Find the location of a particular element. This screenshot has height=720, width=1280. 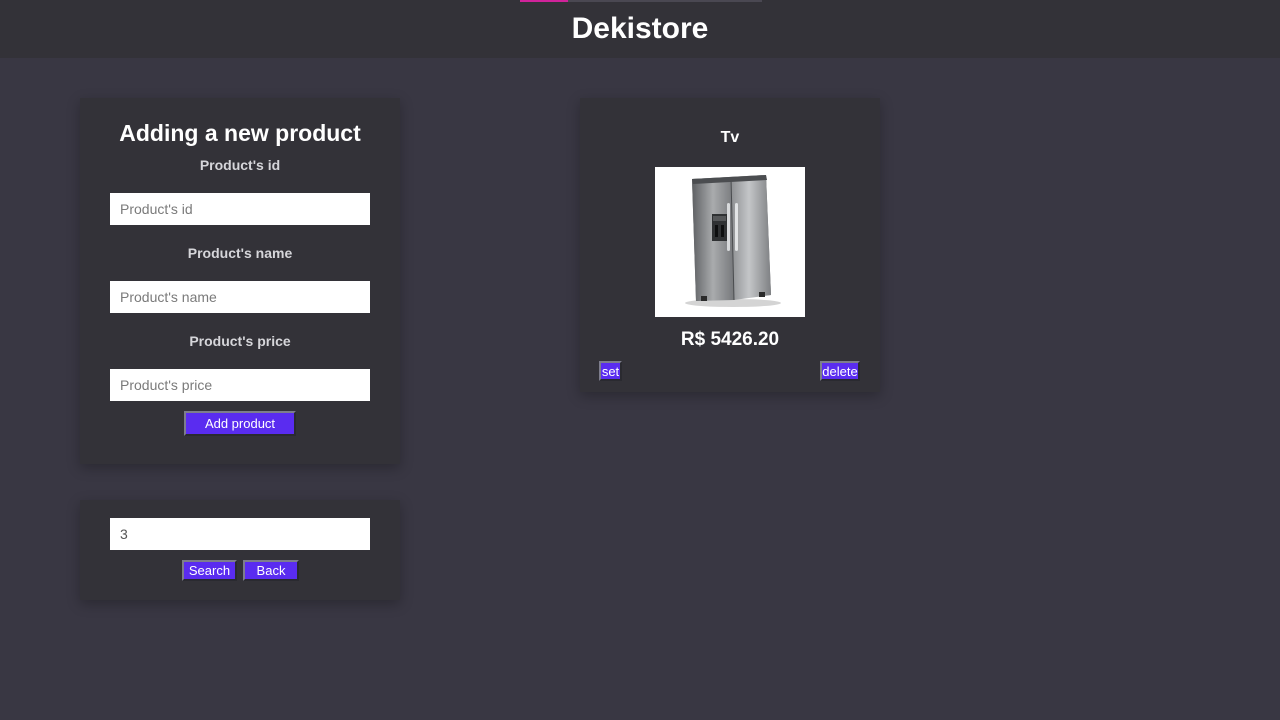

search-button: Search is located at coordinates (209, 570).